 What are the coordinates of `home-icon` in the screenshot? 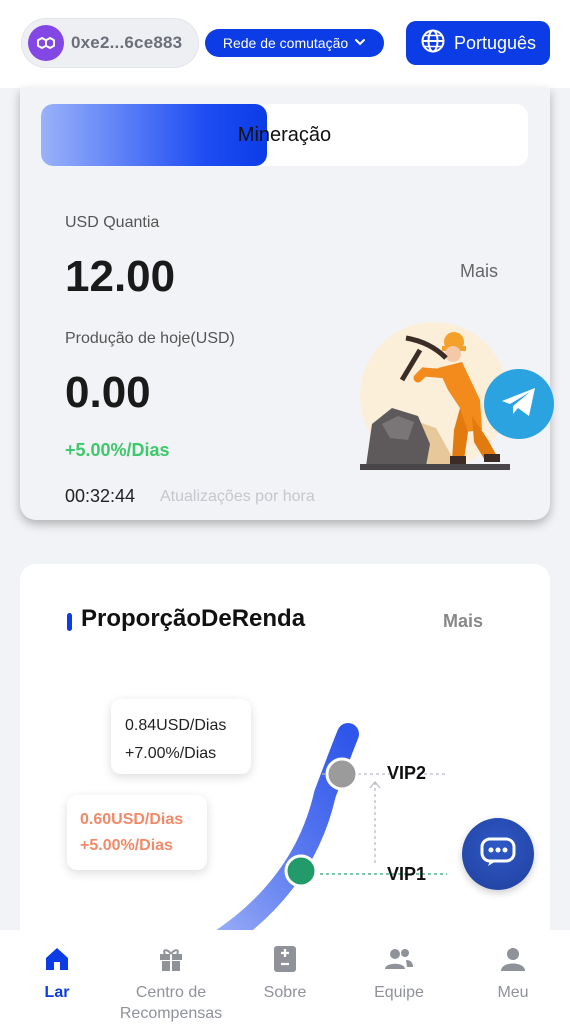 It's located at (58, 959).